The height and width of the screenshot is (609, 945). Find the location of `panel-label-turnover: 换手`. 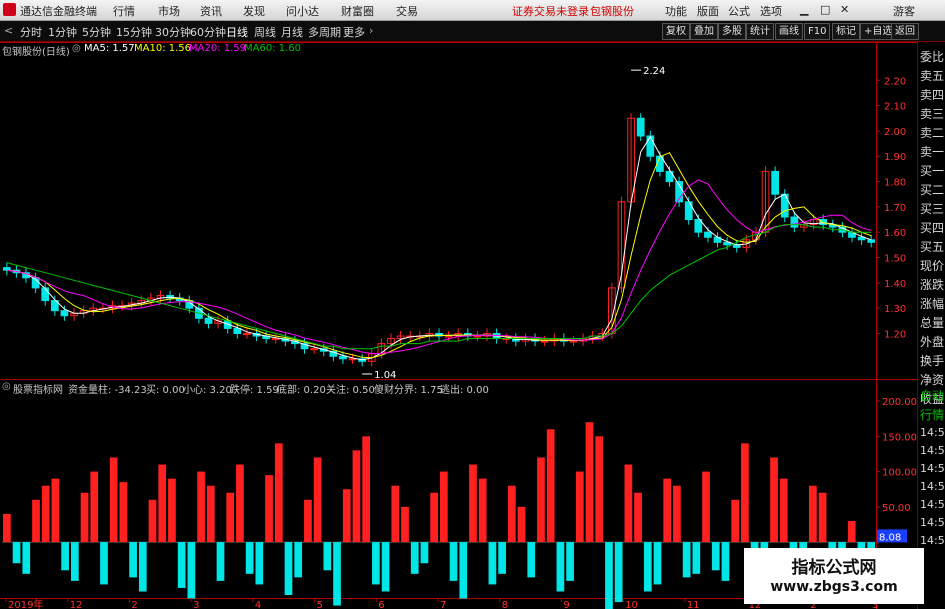

panel-label-turnover: 换手 is located at coordinates (932, 361).